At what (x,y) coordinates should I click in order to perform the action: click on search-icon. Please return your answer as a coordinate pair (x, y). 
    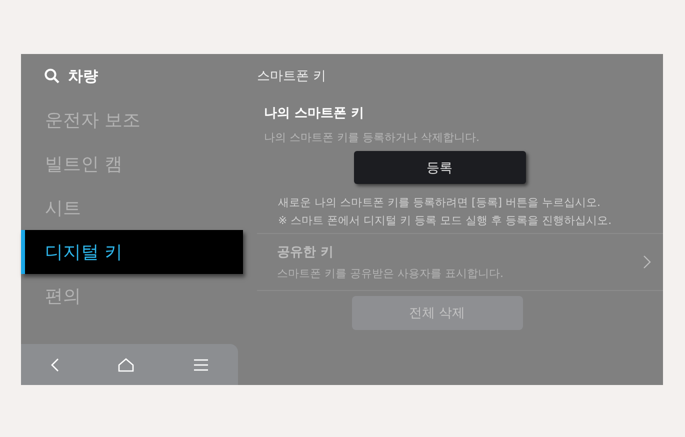
    Looking at the image, I should click on (52, 76).